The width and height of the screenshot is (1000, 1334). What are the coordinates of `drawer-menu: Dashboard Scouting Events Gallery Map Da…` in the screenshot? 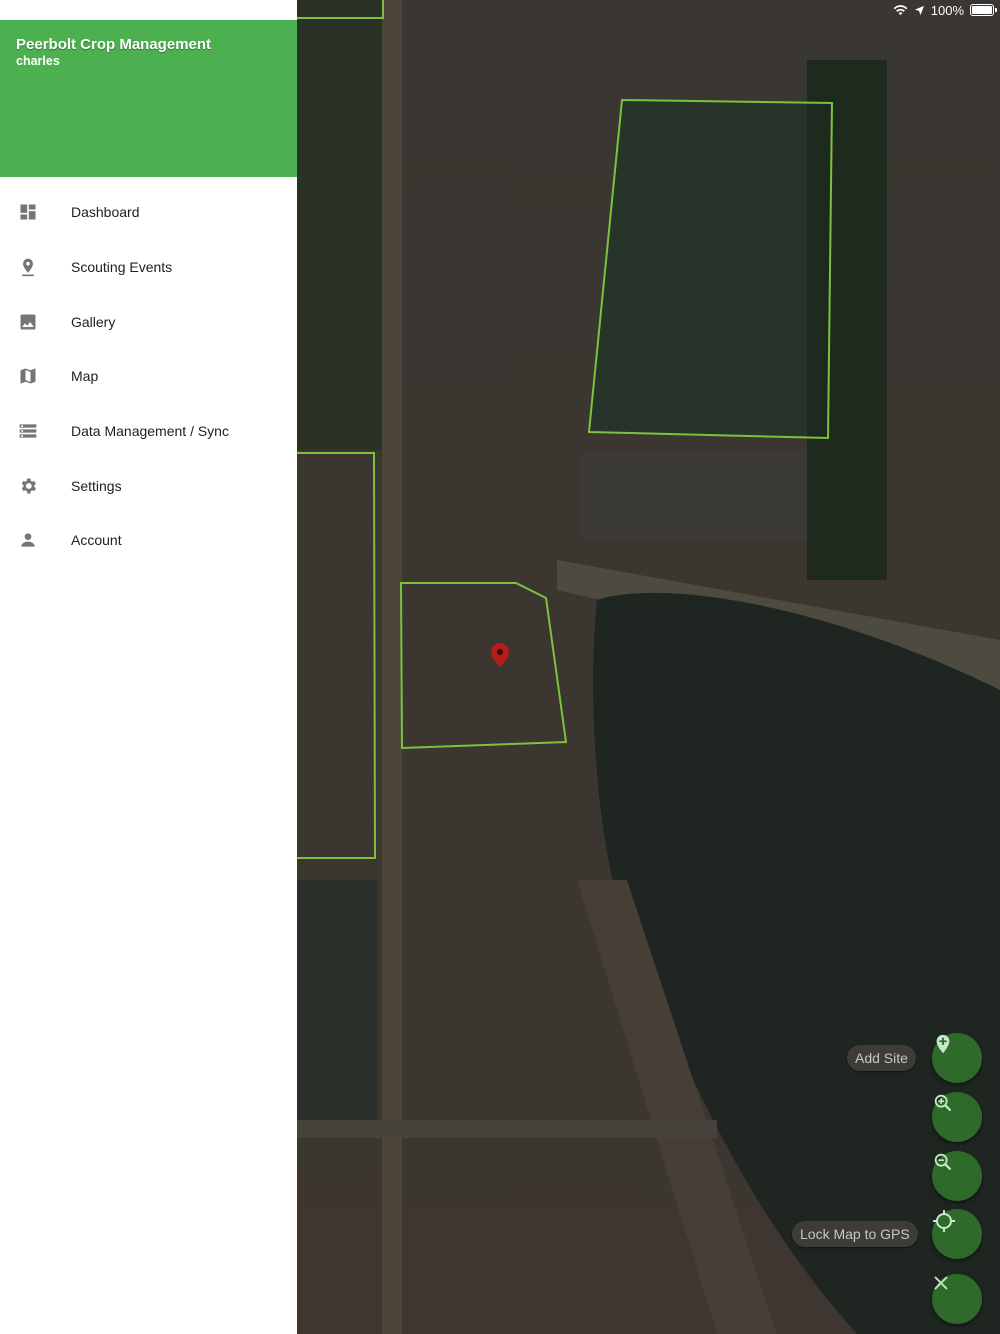 It's located at (148, 372).